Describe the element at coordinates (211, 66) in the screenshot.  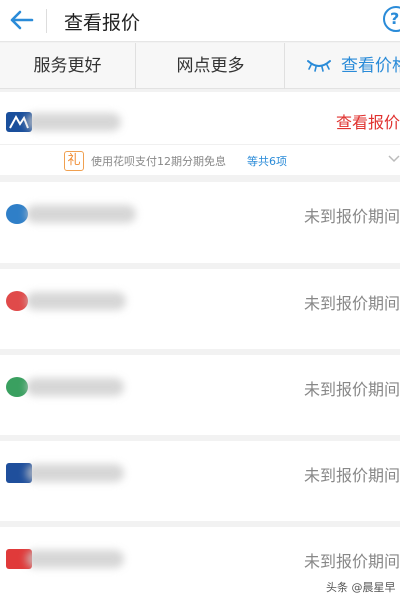
I see `tab-more-outlets: 网点更多` at that location.